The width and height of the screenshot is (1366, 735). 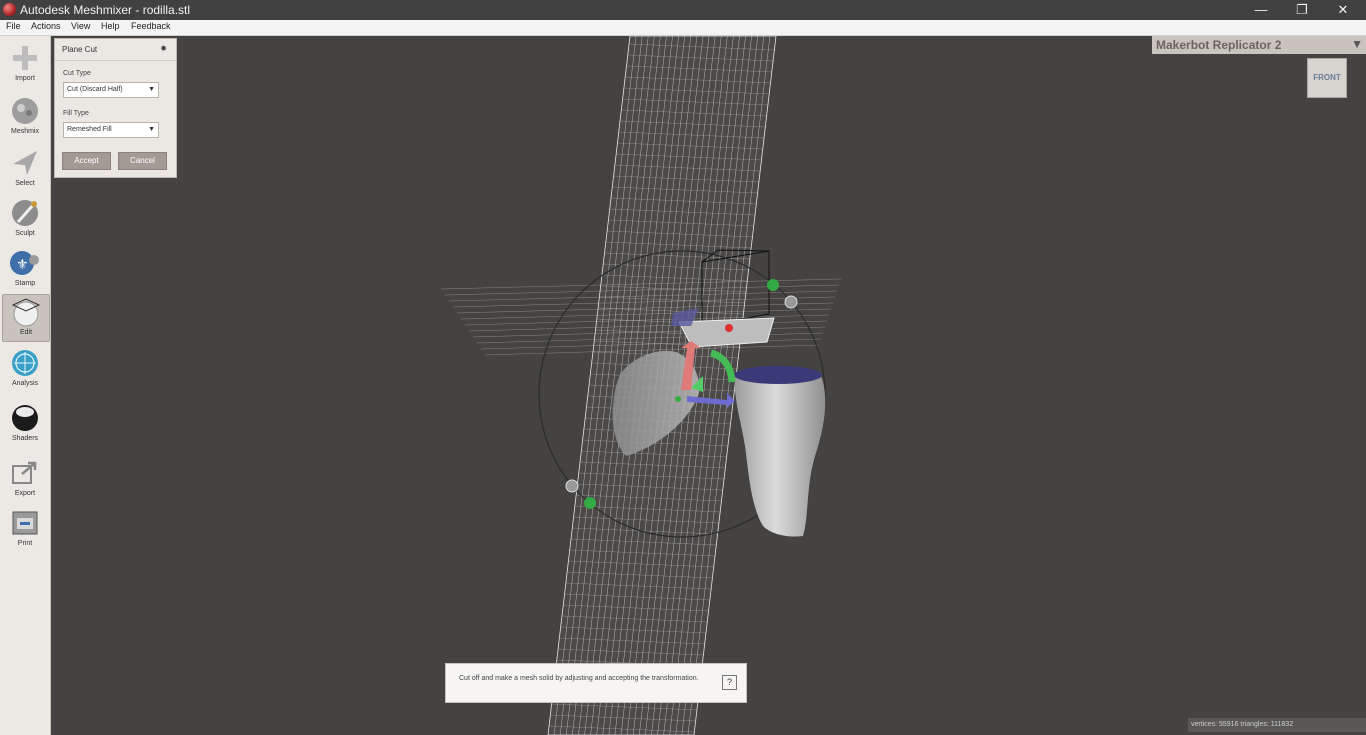 I want to click on fill-type-label: Fill Type, so click(x=76, y=113).